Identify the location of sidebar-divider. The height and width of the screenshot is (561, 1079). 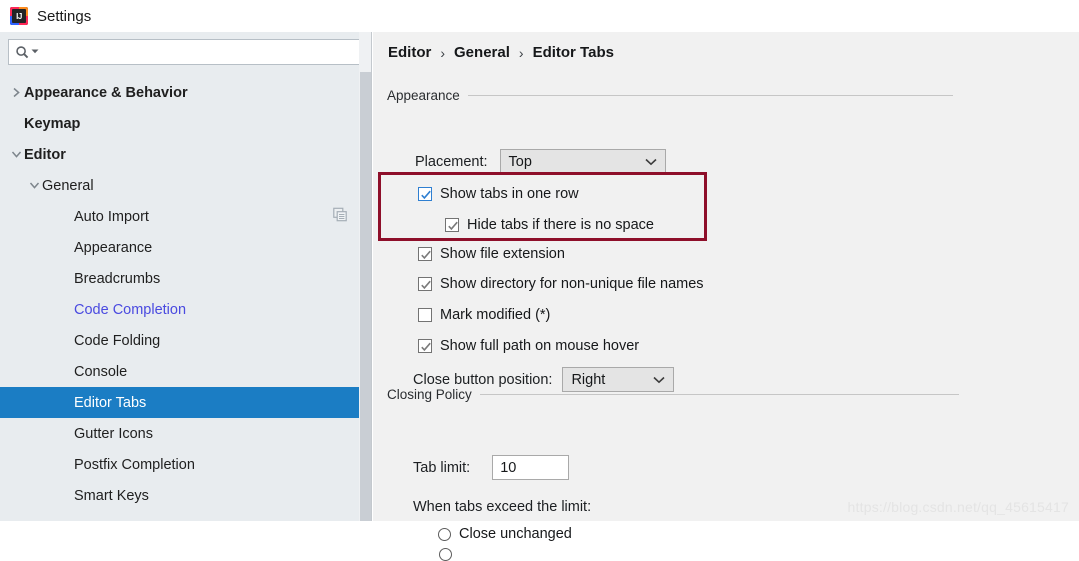
(371, 276).